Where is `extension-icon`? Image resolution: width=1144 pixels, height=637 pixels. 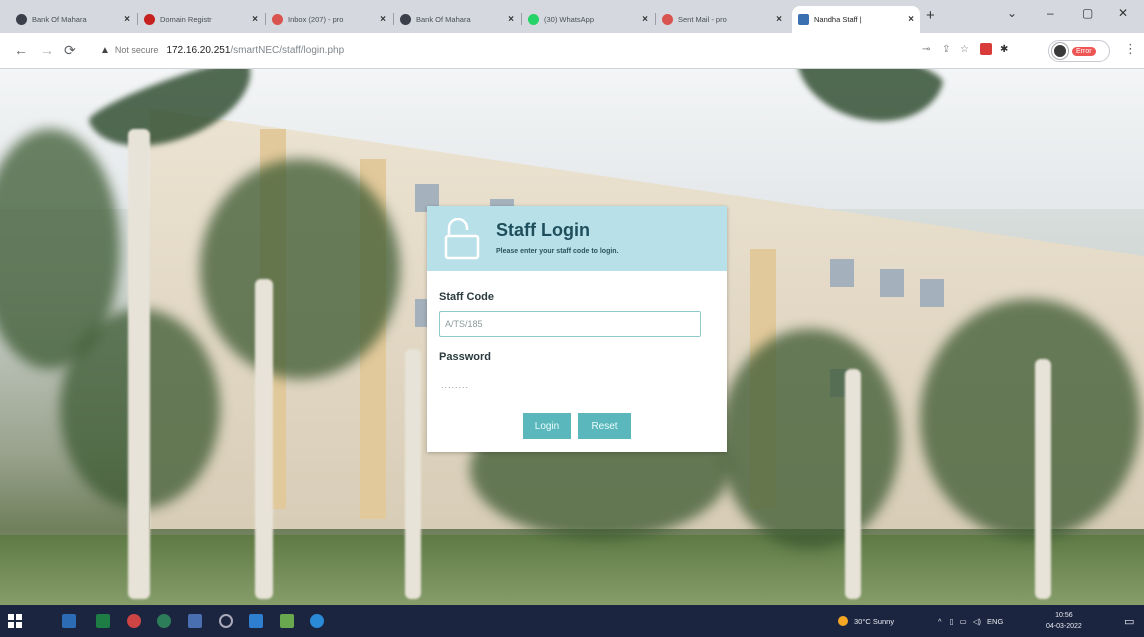 extension-icon is located at coordinates (986, 49).